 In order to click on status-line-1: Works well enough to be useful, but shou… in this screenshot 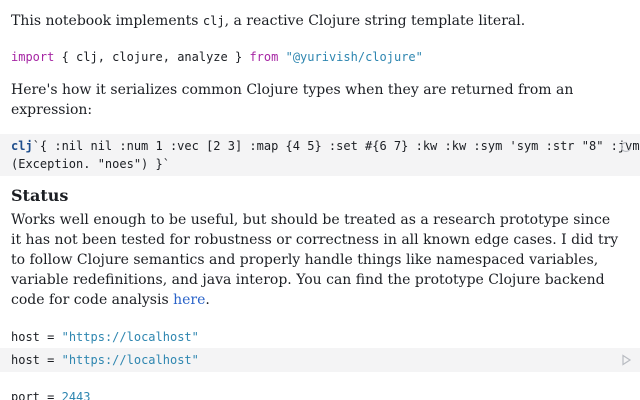, I will do `click(311, 220)`.